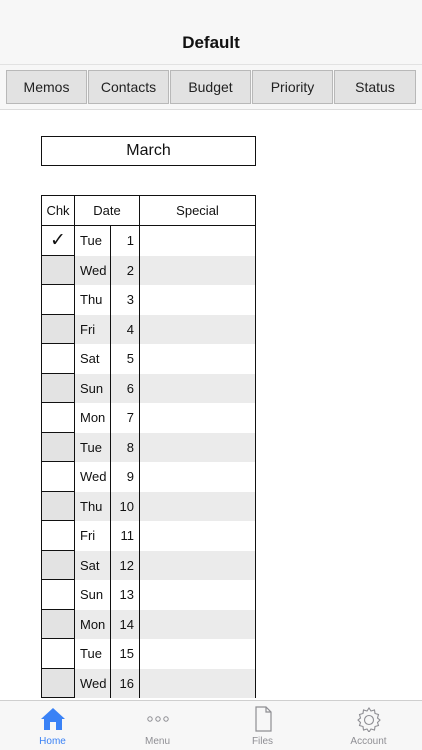  I want to click on day-number: 6, so click(125, 388).